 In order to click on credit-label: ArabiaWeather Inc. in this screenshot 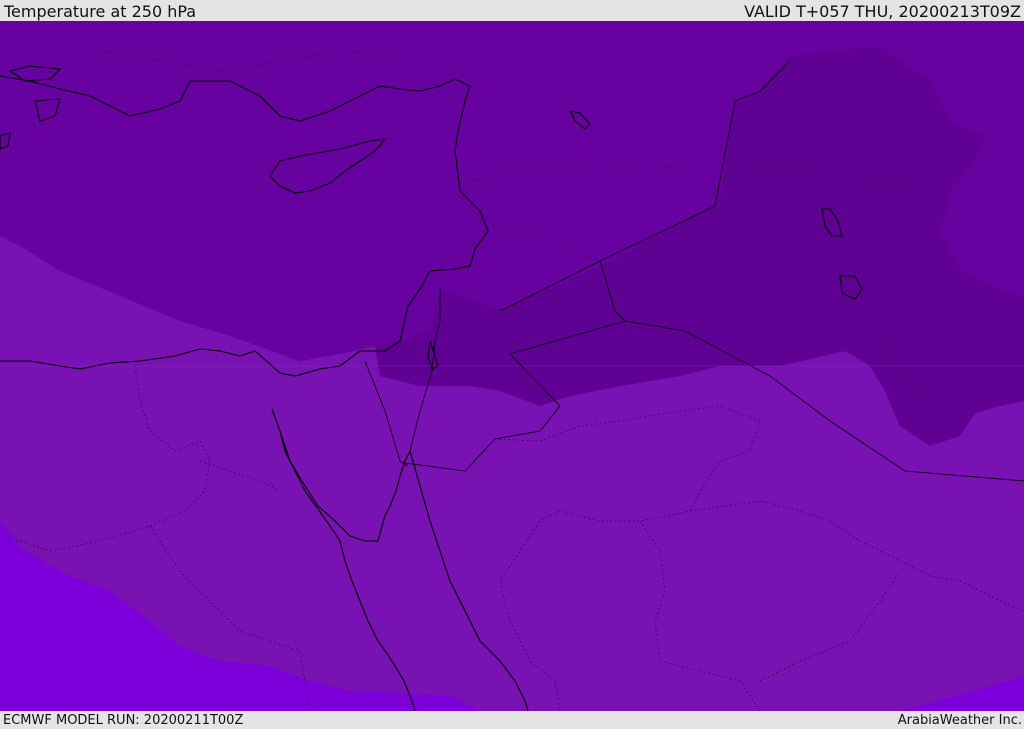, I will do `click(959, 720)`.